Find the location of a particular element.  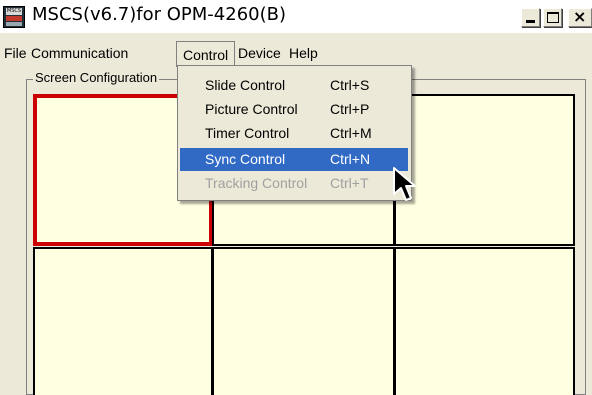

menu-item-shortcut: Ctrl+S is located at coordinates (350, 85).